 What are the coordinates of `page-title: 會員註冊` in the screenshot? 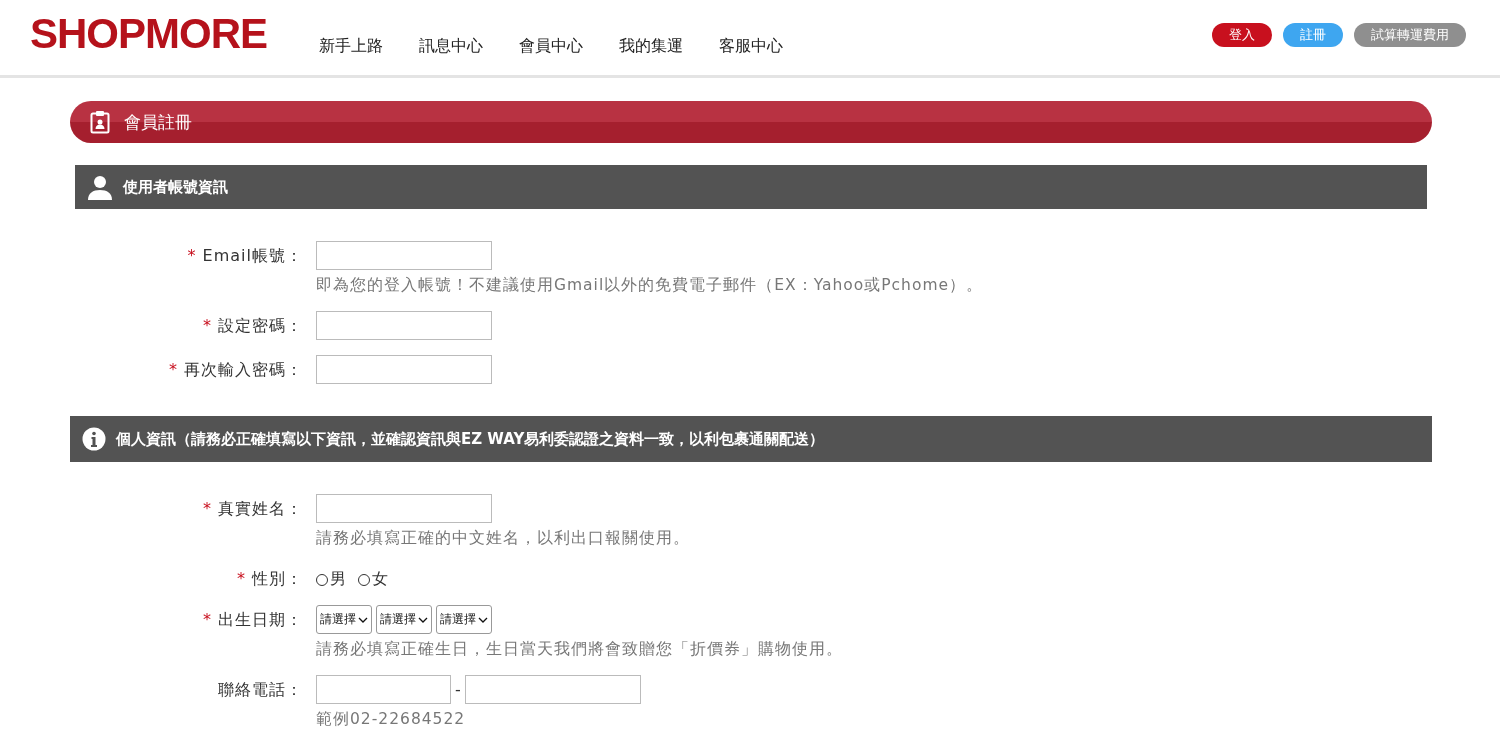 It's located at (158, 122).